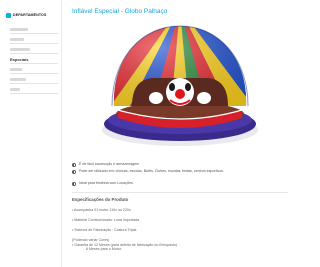  I want to click on info-text: É de fácil locomoção e armazenagem, so click(109, 164).